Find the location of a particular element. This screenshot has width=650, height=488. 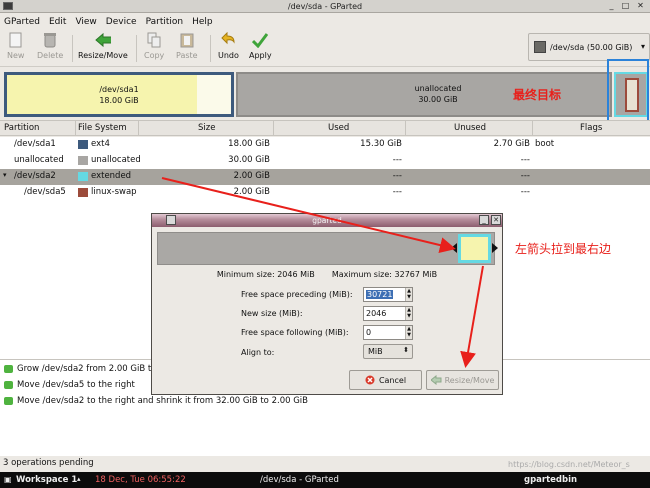

annotation-drag-label: 左箭头拉到最右边 is located at coordinates (563, 249).